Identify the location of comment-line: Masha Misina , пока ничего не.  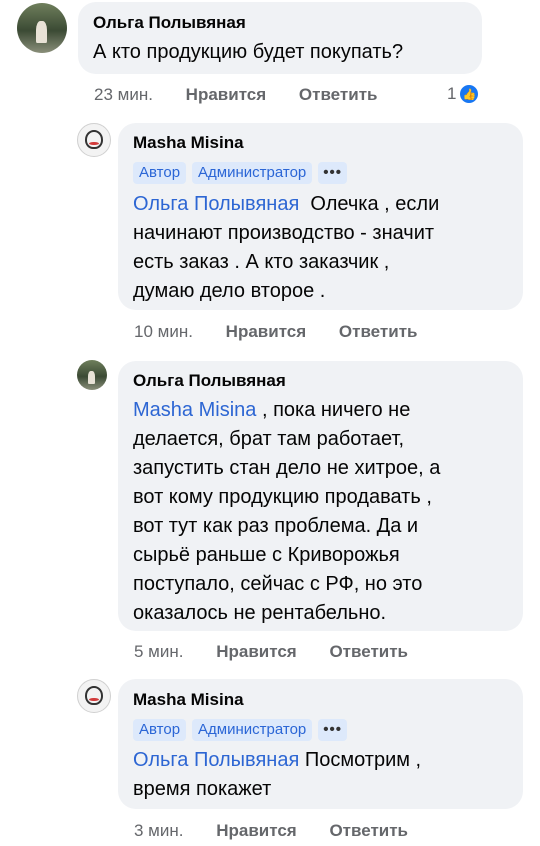
(323, 410).